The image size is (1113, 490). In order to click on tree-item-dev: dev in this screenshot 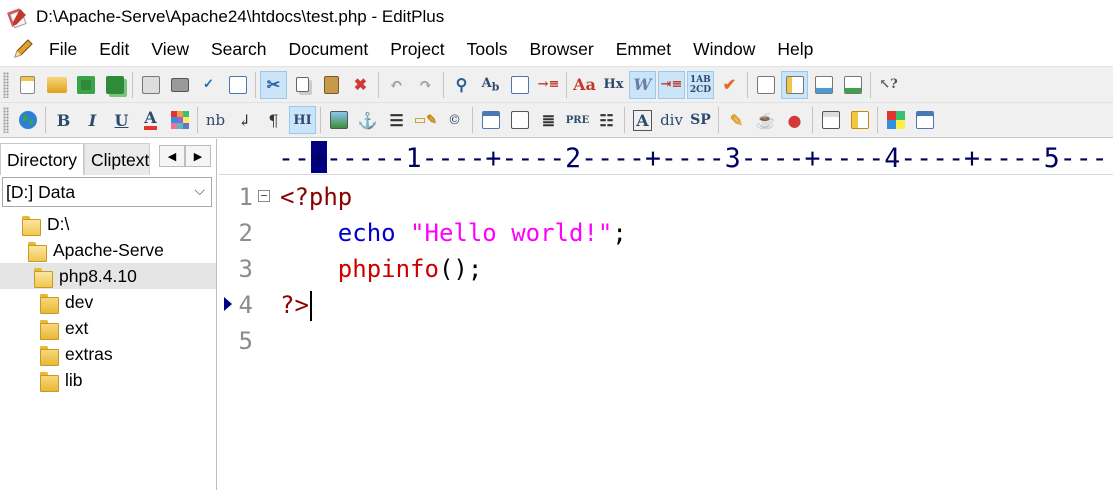, I will do `click(108, 302)`.